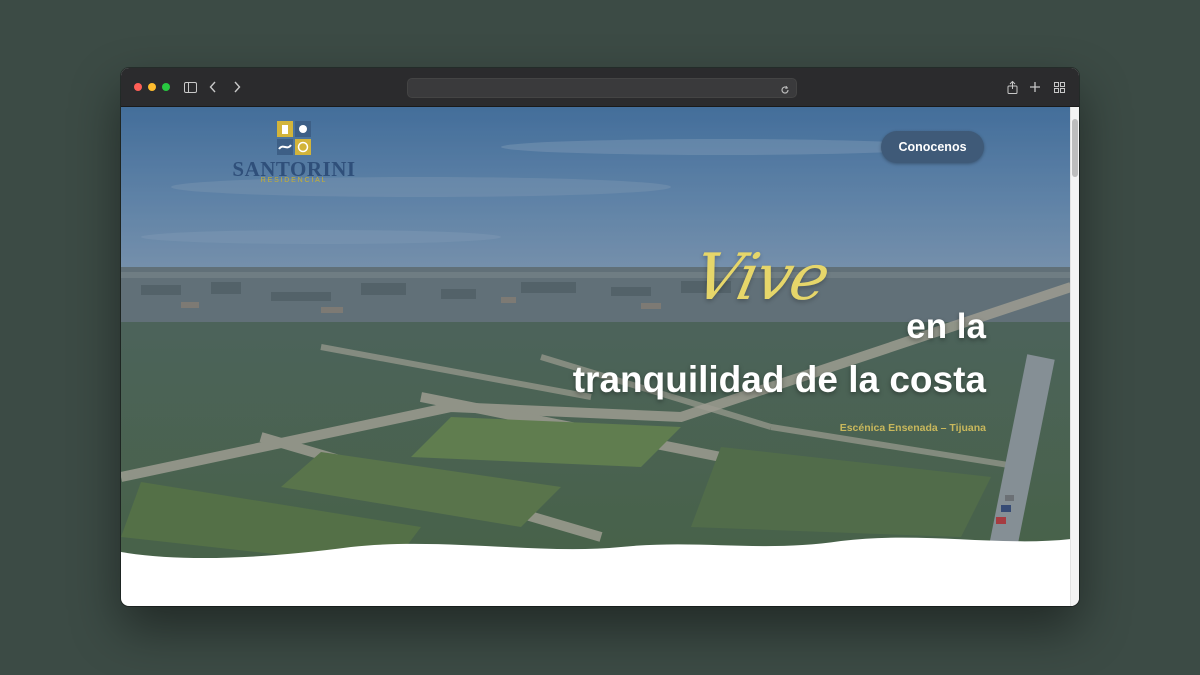 This screenshot has height=675, width=1200. Describe the element at coordinates (190, 87) in the screenshot. I see `sidebar-icon` at that location.